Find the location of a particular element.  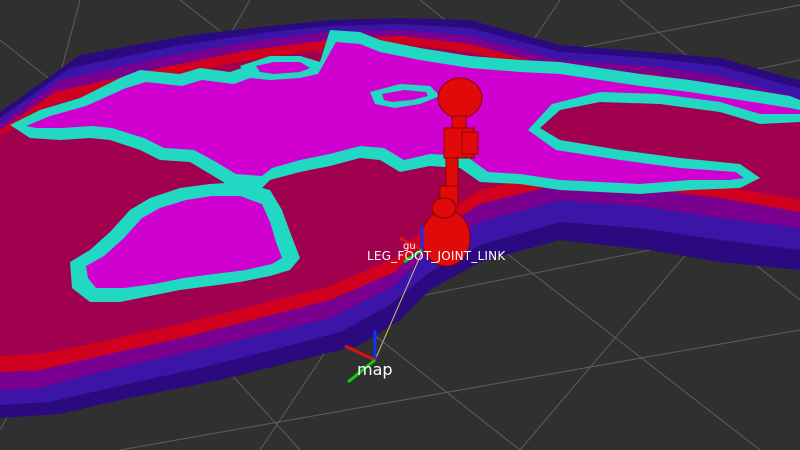

robot-lower-leg is located at coordinates (452, 173).